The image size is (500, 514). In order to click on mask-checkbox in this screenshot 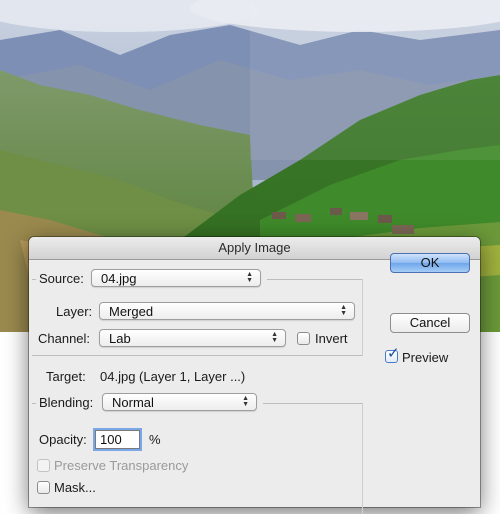, I will do `click(43, 487)`.